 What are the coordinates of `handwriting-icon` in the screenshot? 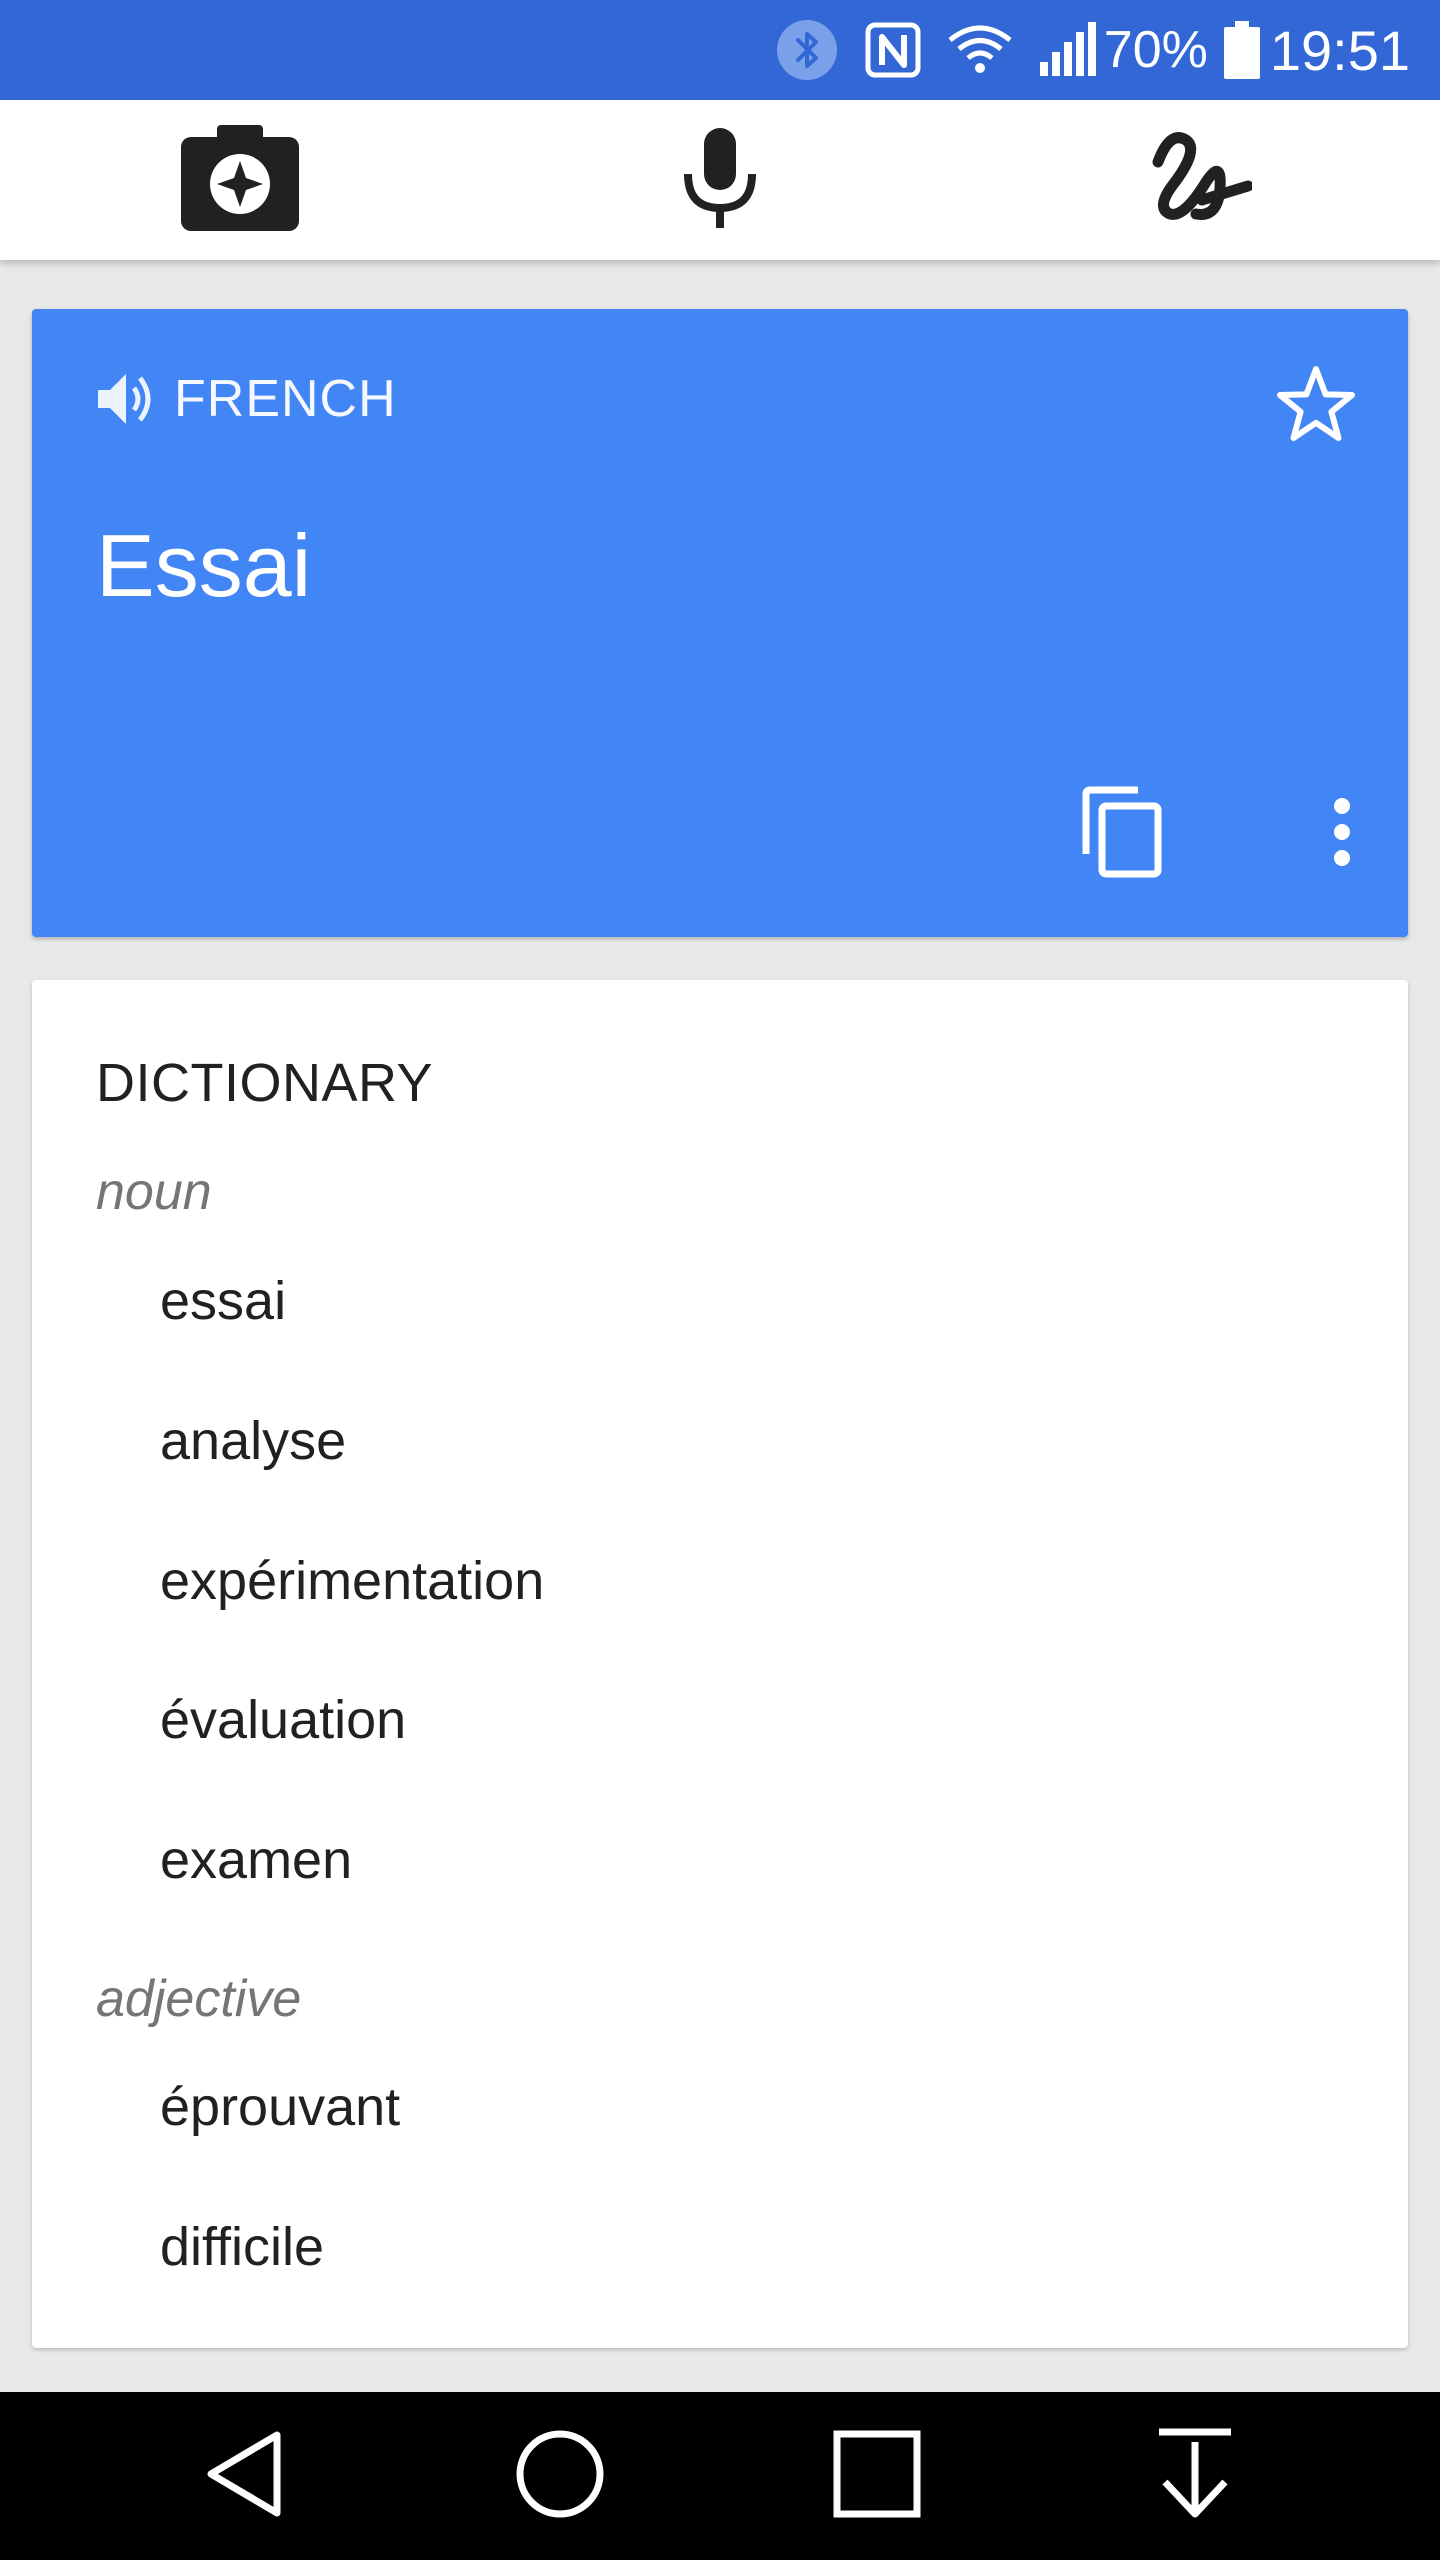 It's located at (1201, 180).